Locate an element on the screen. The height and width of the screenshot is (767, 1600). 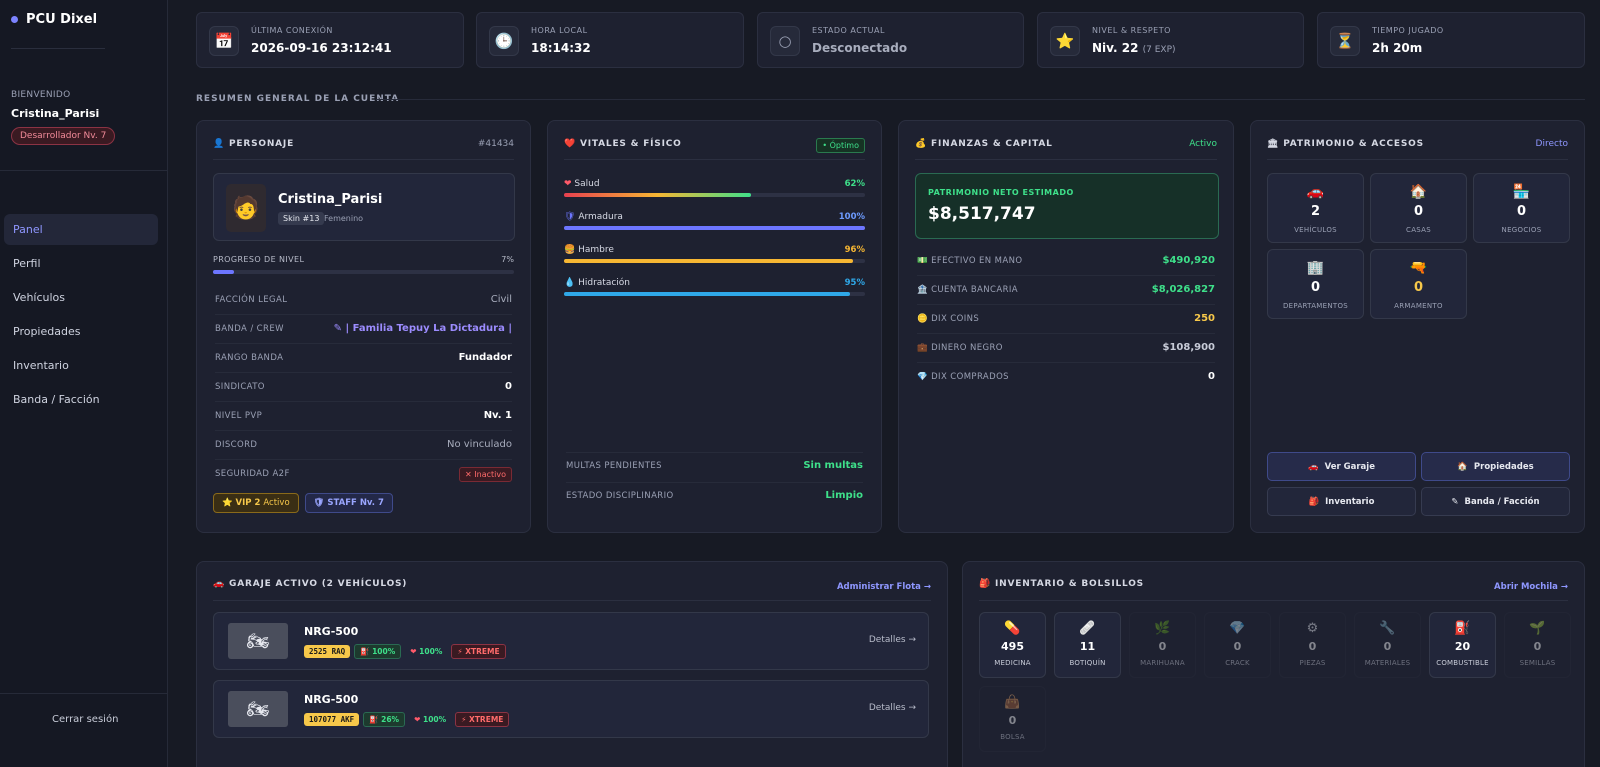
shield-icon: 🛡 is located at coordinates (570, 217).